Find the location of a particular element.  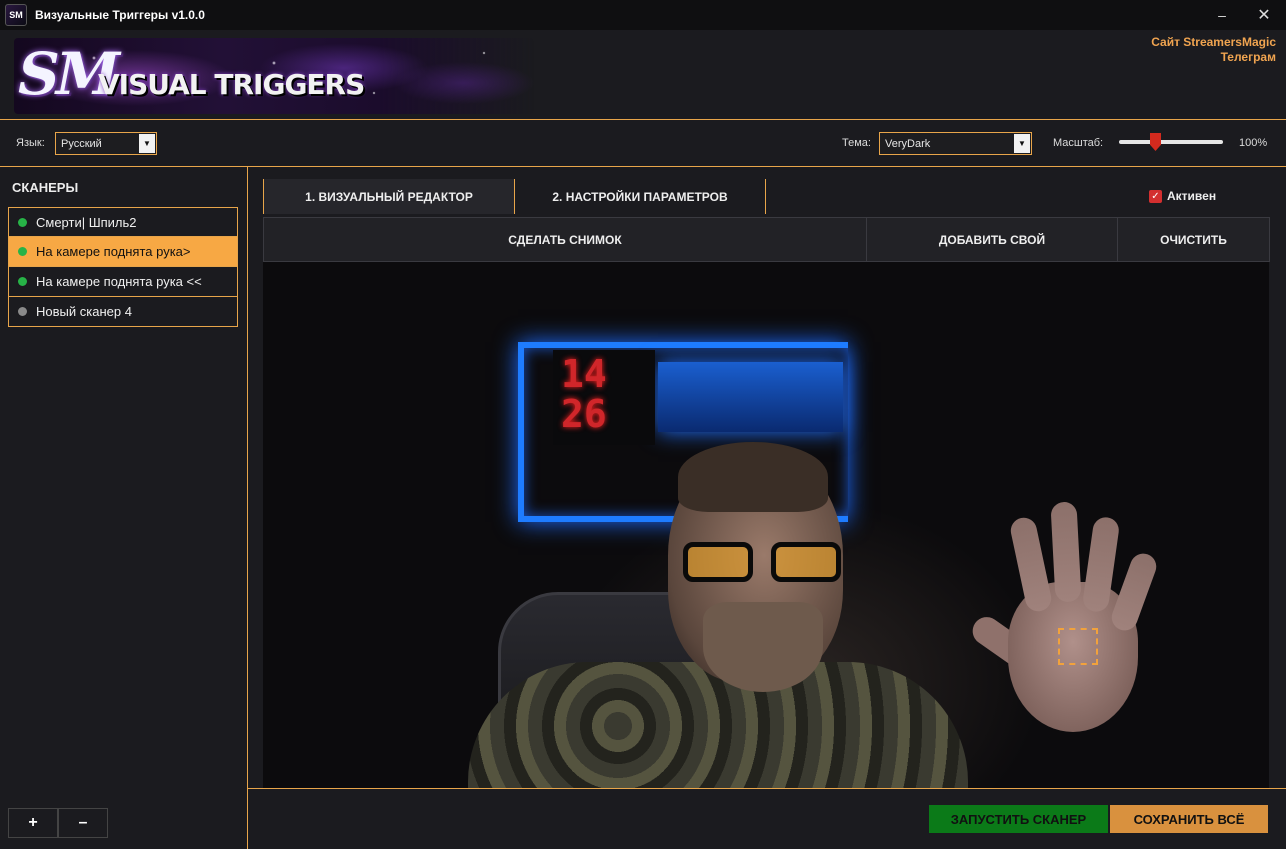

header-links: Сайт StreamersMagic Телеграм is located at coordinates (1213, 50).